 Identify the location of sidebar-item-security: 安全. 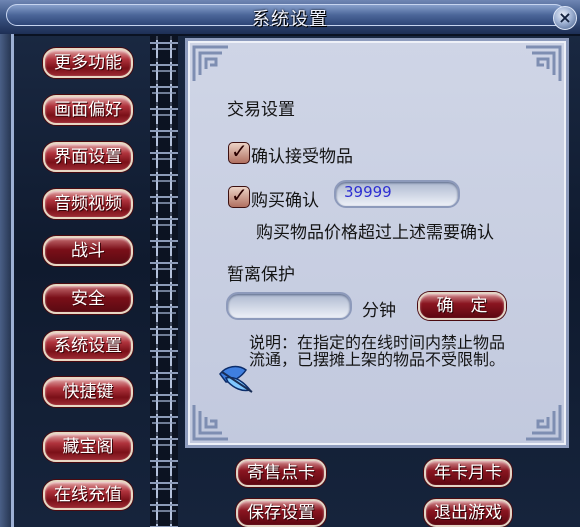
(88, 299).